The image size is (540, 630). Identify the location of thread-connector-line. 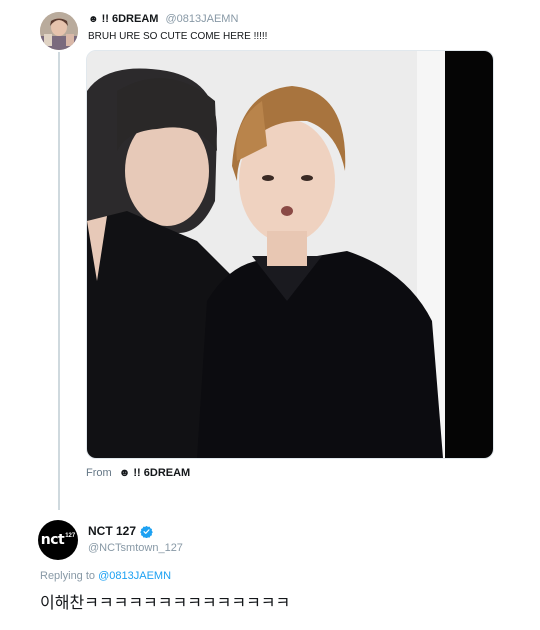
(59, 281).